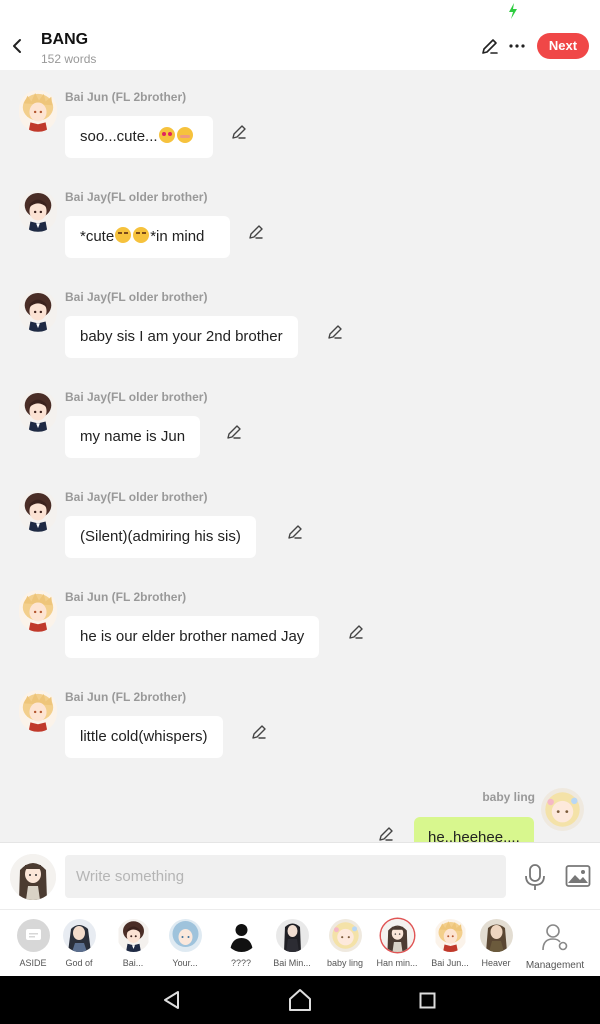 Image resolution: width=600 pixels, height=1024 pixels. Describe the element at coordinates (300, 11) in the screenshot. I see `status-bar` at that location.